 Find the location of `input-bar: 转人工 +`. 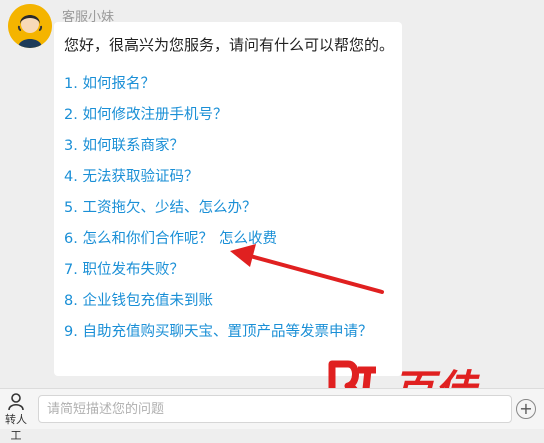

input-bar: 转人工 + is located at coordinates (272, 415).